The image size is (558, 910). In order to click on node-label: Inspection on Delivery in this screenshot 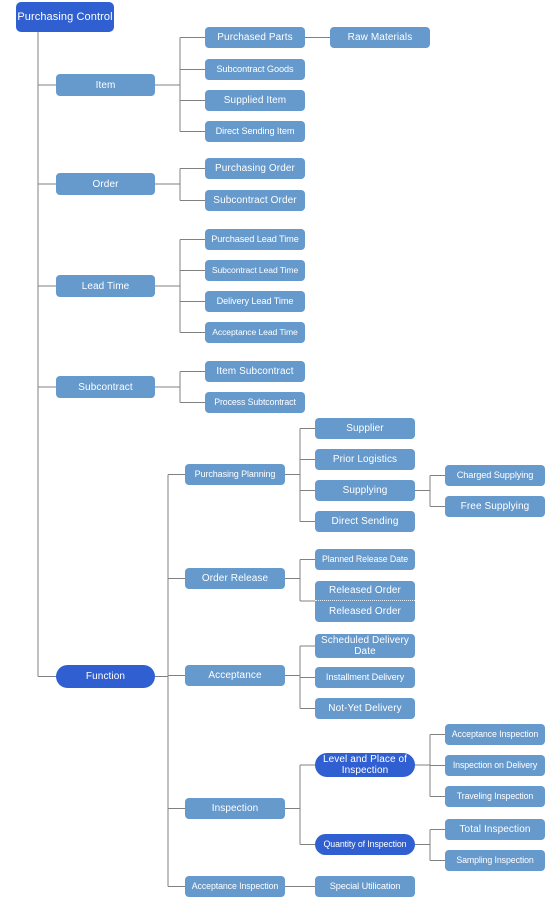, I will do `click(495, 765)`.